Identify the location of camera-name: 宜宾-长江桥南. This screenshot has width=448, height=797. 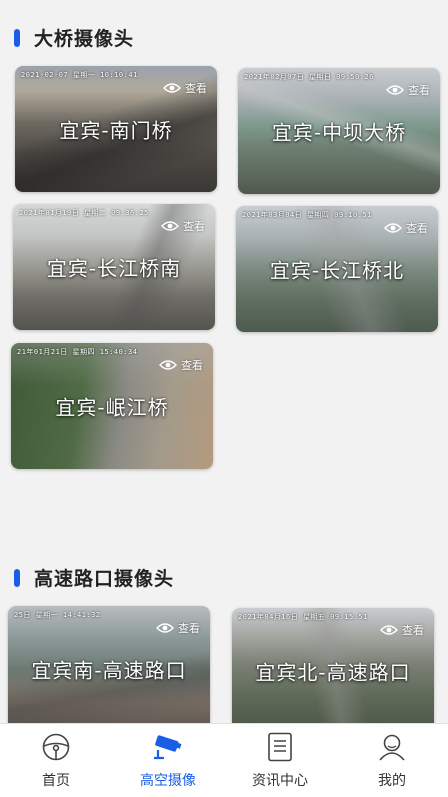
(114, 268).